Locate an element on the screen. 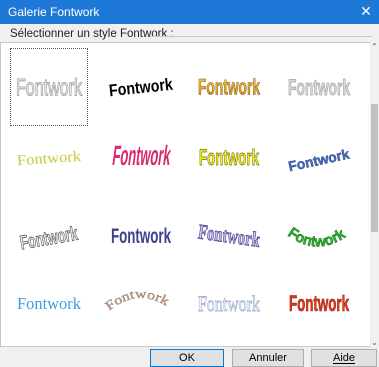 This screenshot has width=379, height=367. fontwork-style-12: Fontwork is located at coordinates (319, 235).